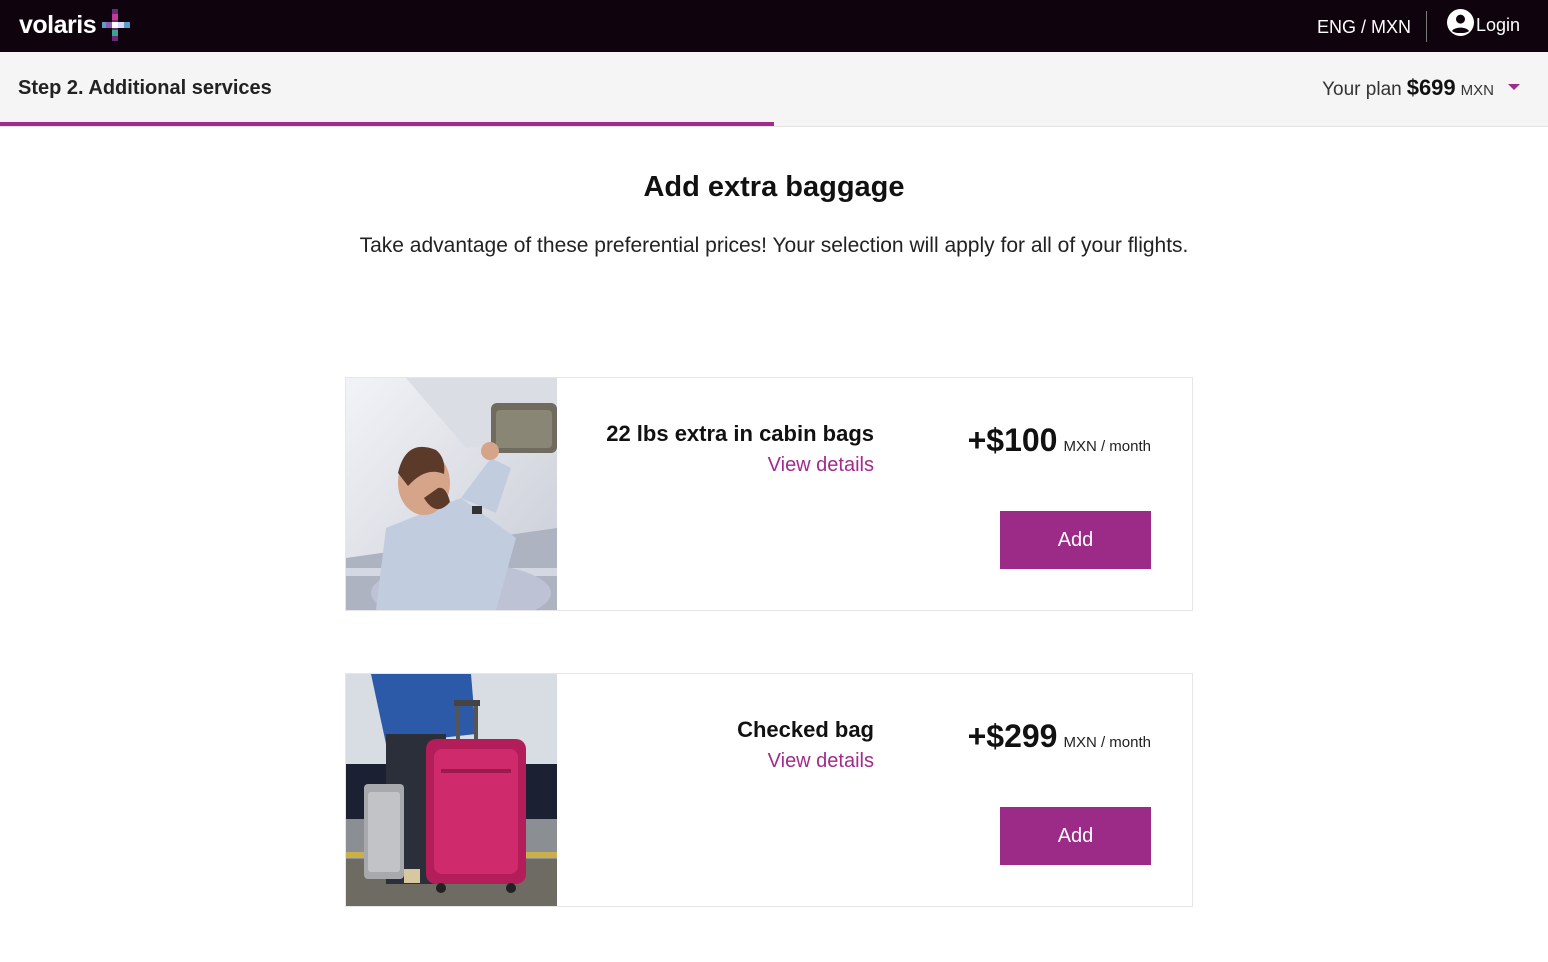  Describe the element at coordinates (740, 433) in the screenshot. I see `offer-title: 22 lbs extra in cabin bags` at that location.